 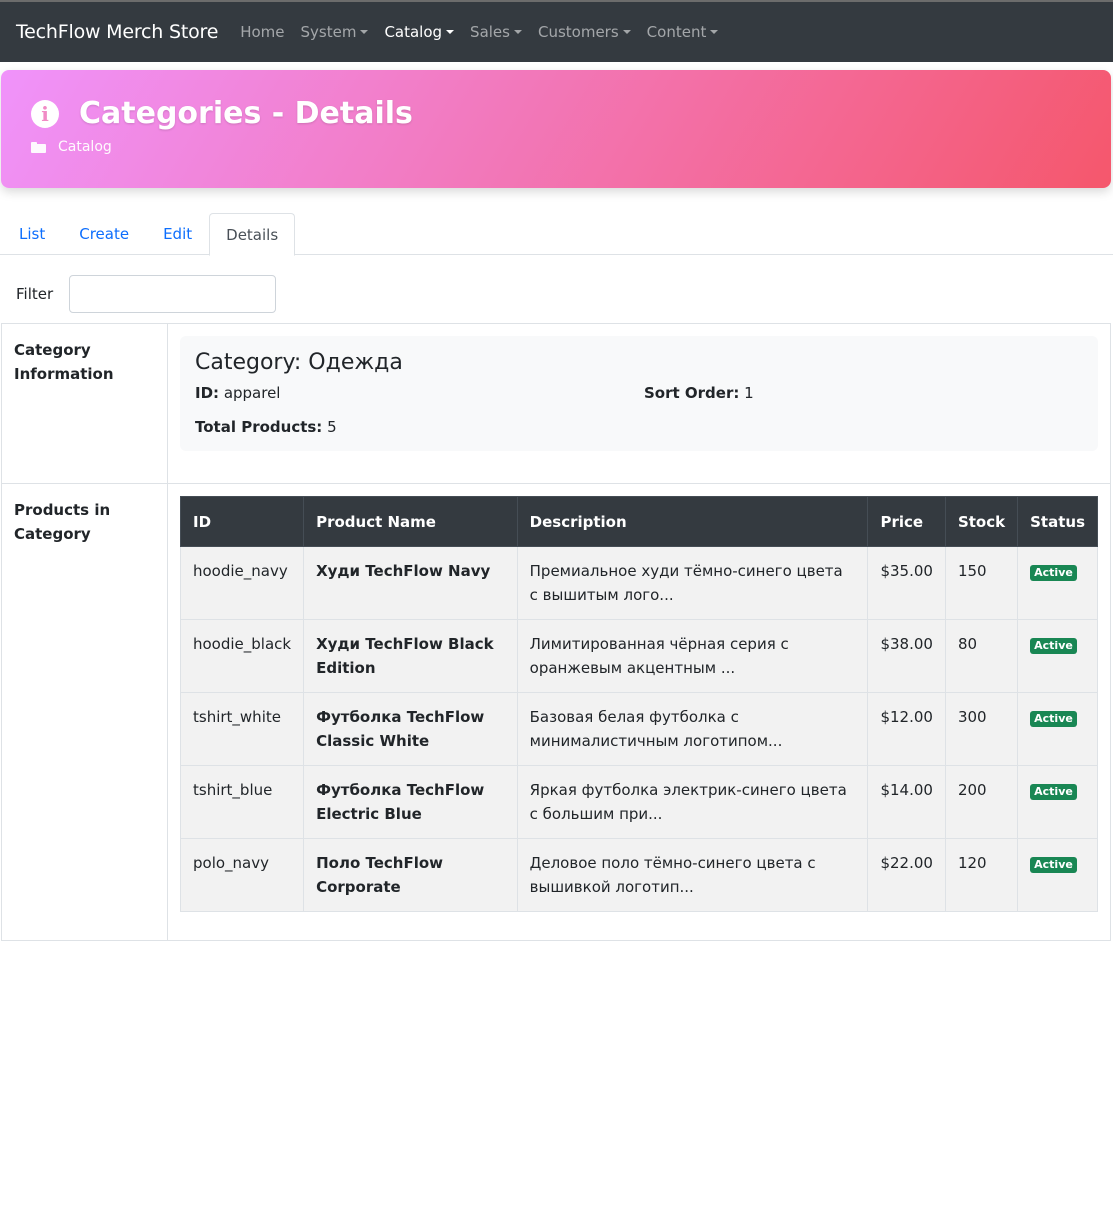 I want to click on column-header: Price, so click(x=906, y=521).